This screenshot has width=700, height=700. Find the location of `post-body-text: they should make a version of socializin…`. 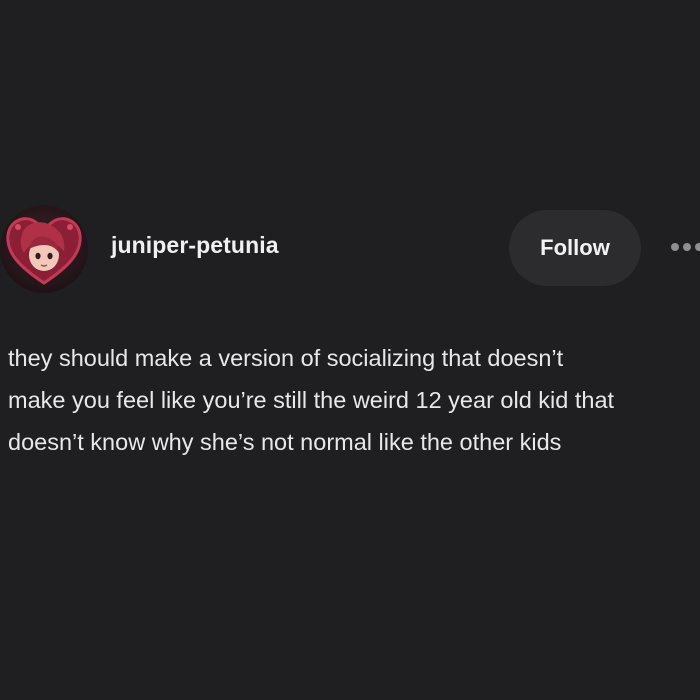

post-body-text: they should make a version of socializin… is located at coordinates (311, 400).